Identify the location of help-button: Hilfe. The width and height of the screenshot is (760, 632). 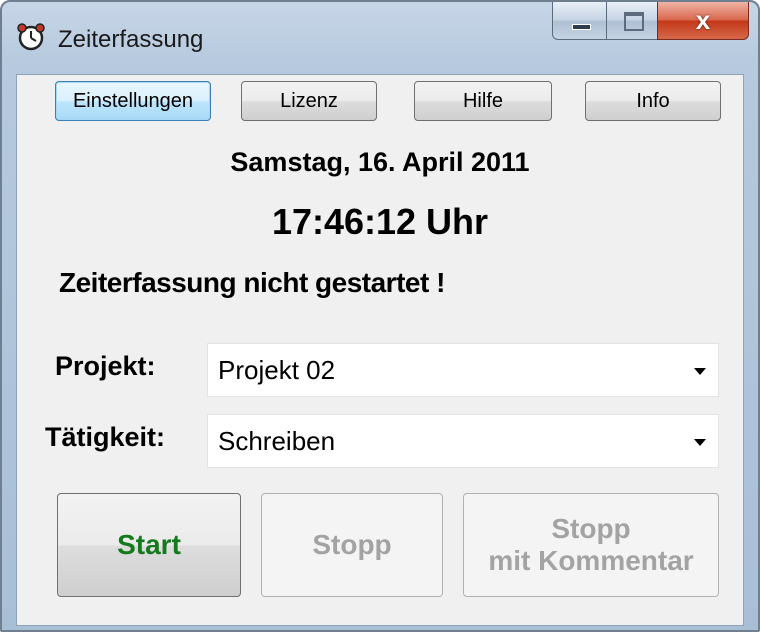
(483, 101).